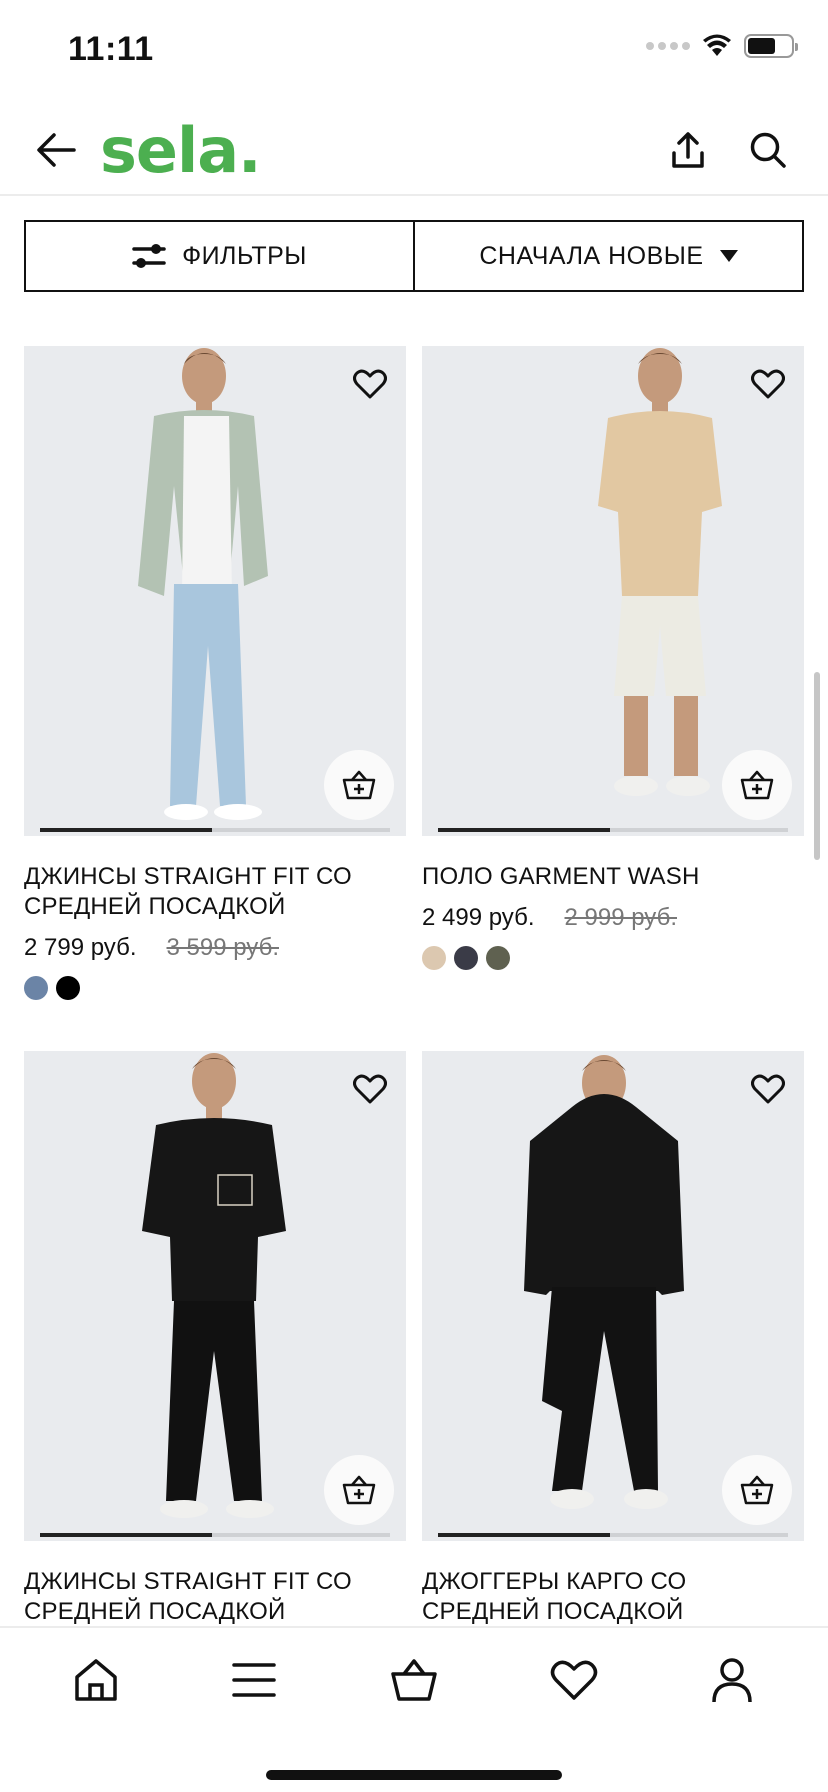  I want to click on price-row: 2 799 руб. 3 599 руб., so click(215, 948).